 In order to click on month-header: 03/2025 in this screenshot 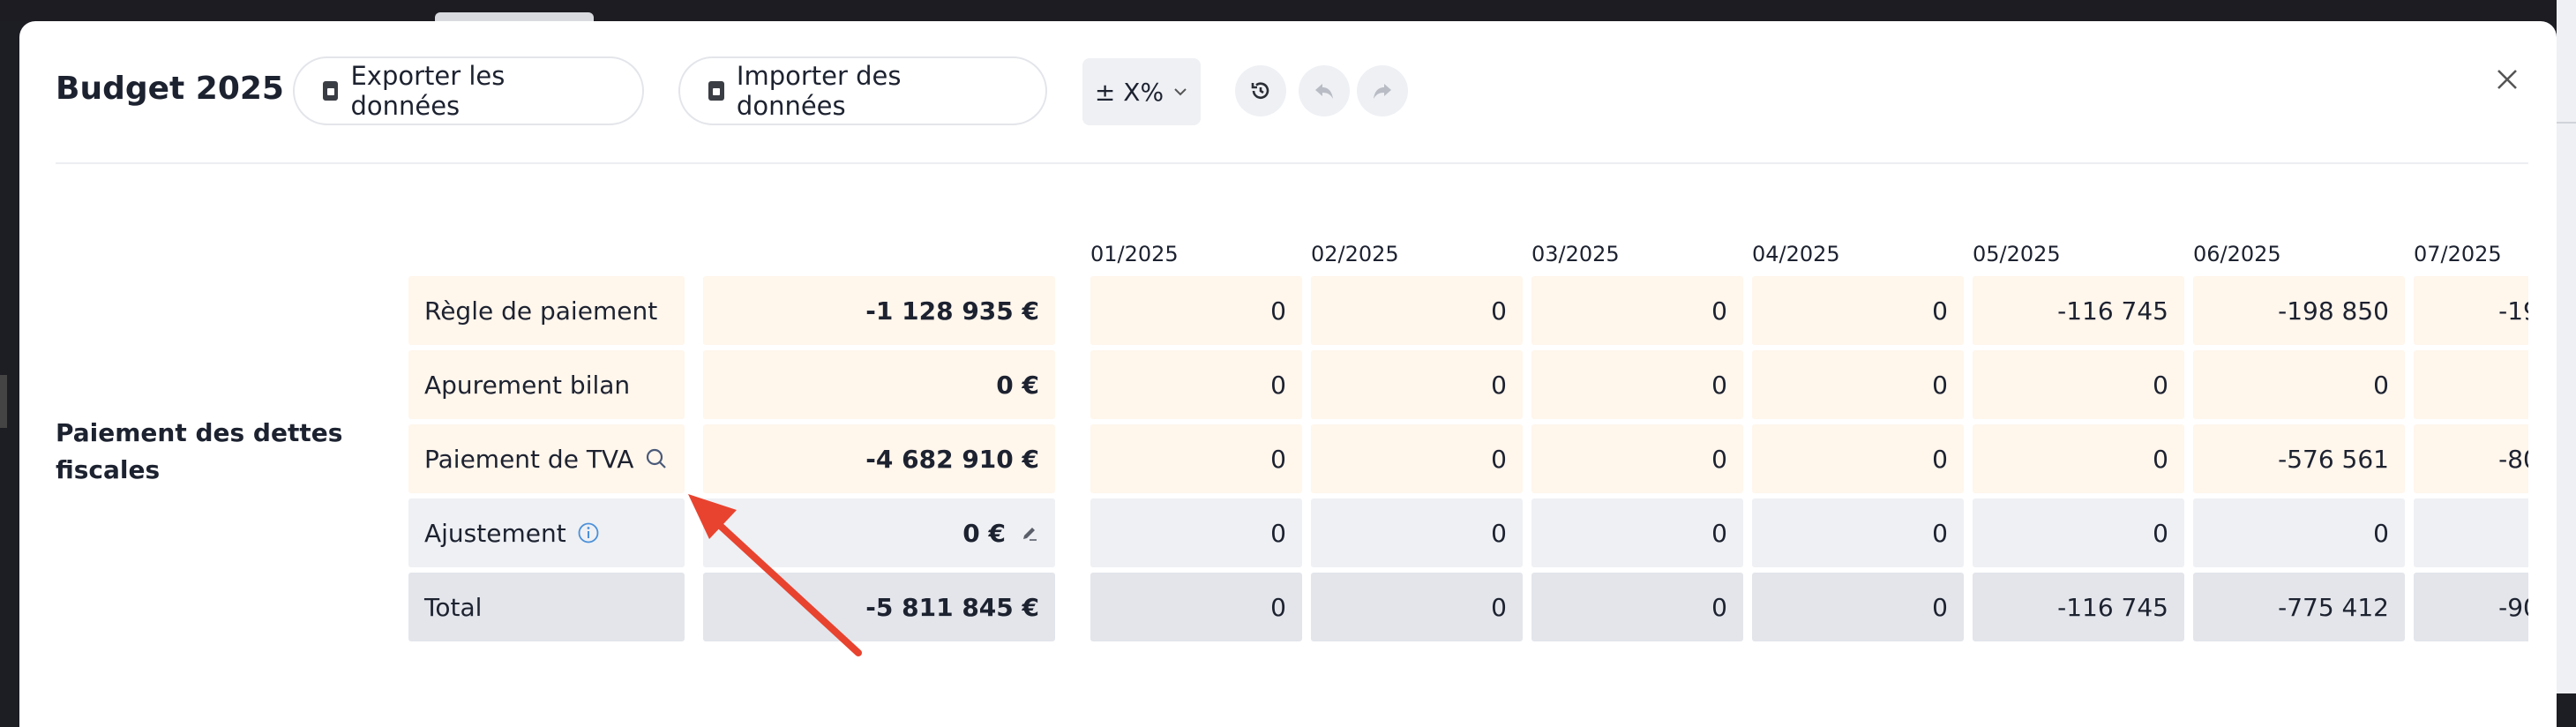, I will do `click(1576, 254)`.